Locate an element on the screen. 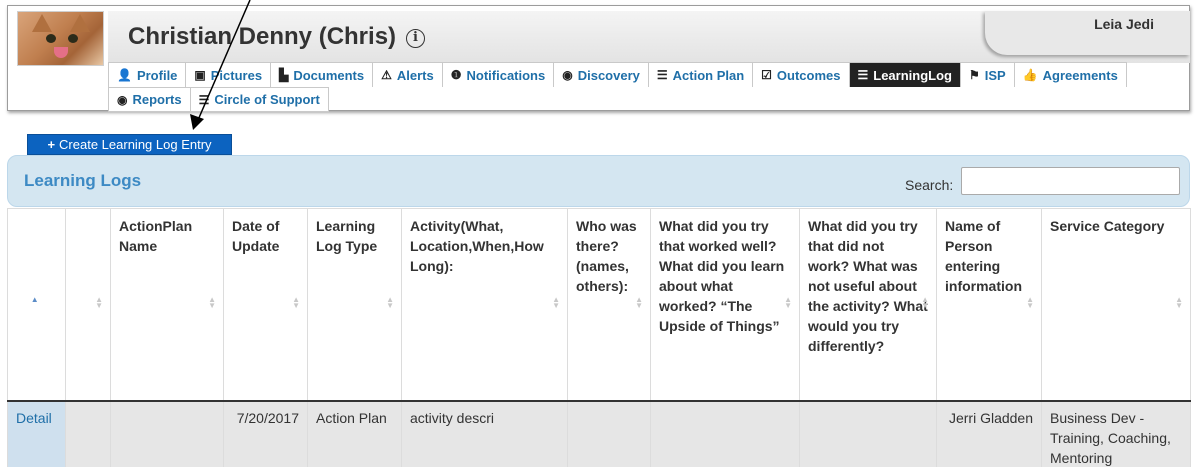 This screenshot has height=467, width=1198. tab-reports: ◉ Reports is located at coordinates (149, 99).